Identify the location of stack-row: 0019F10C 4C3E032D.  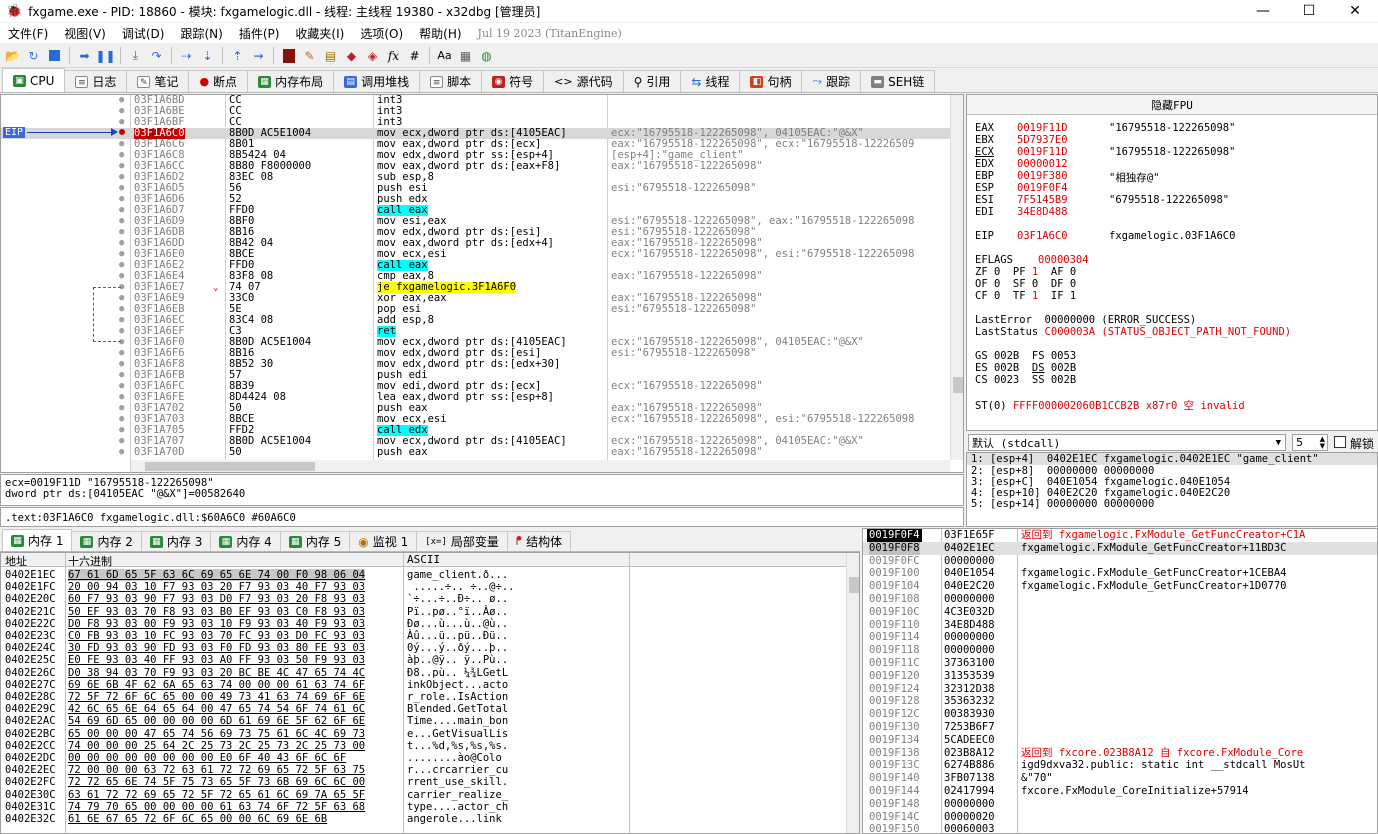
(1120, 612).